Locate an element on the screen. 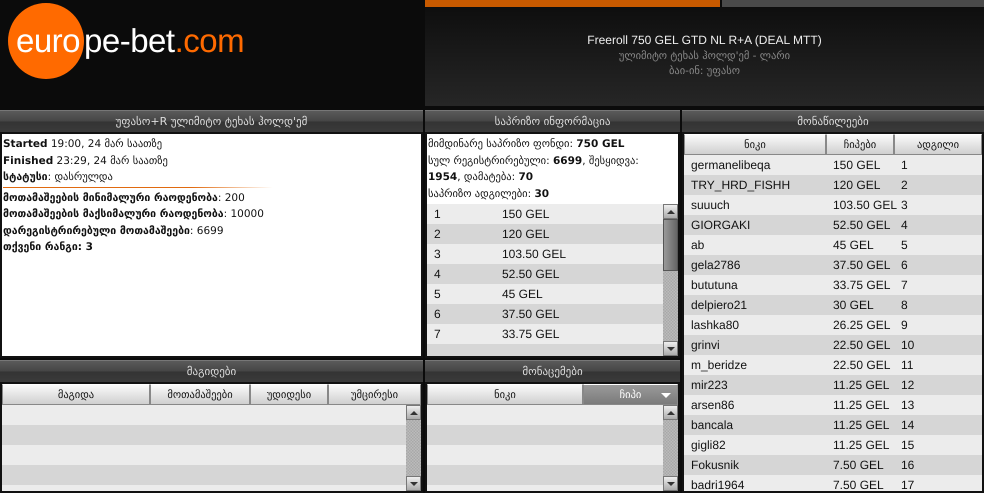  column-header: მაგიდა is located at coordinates (76, 394).